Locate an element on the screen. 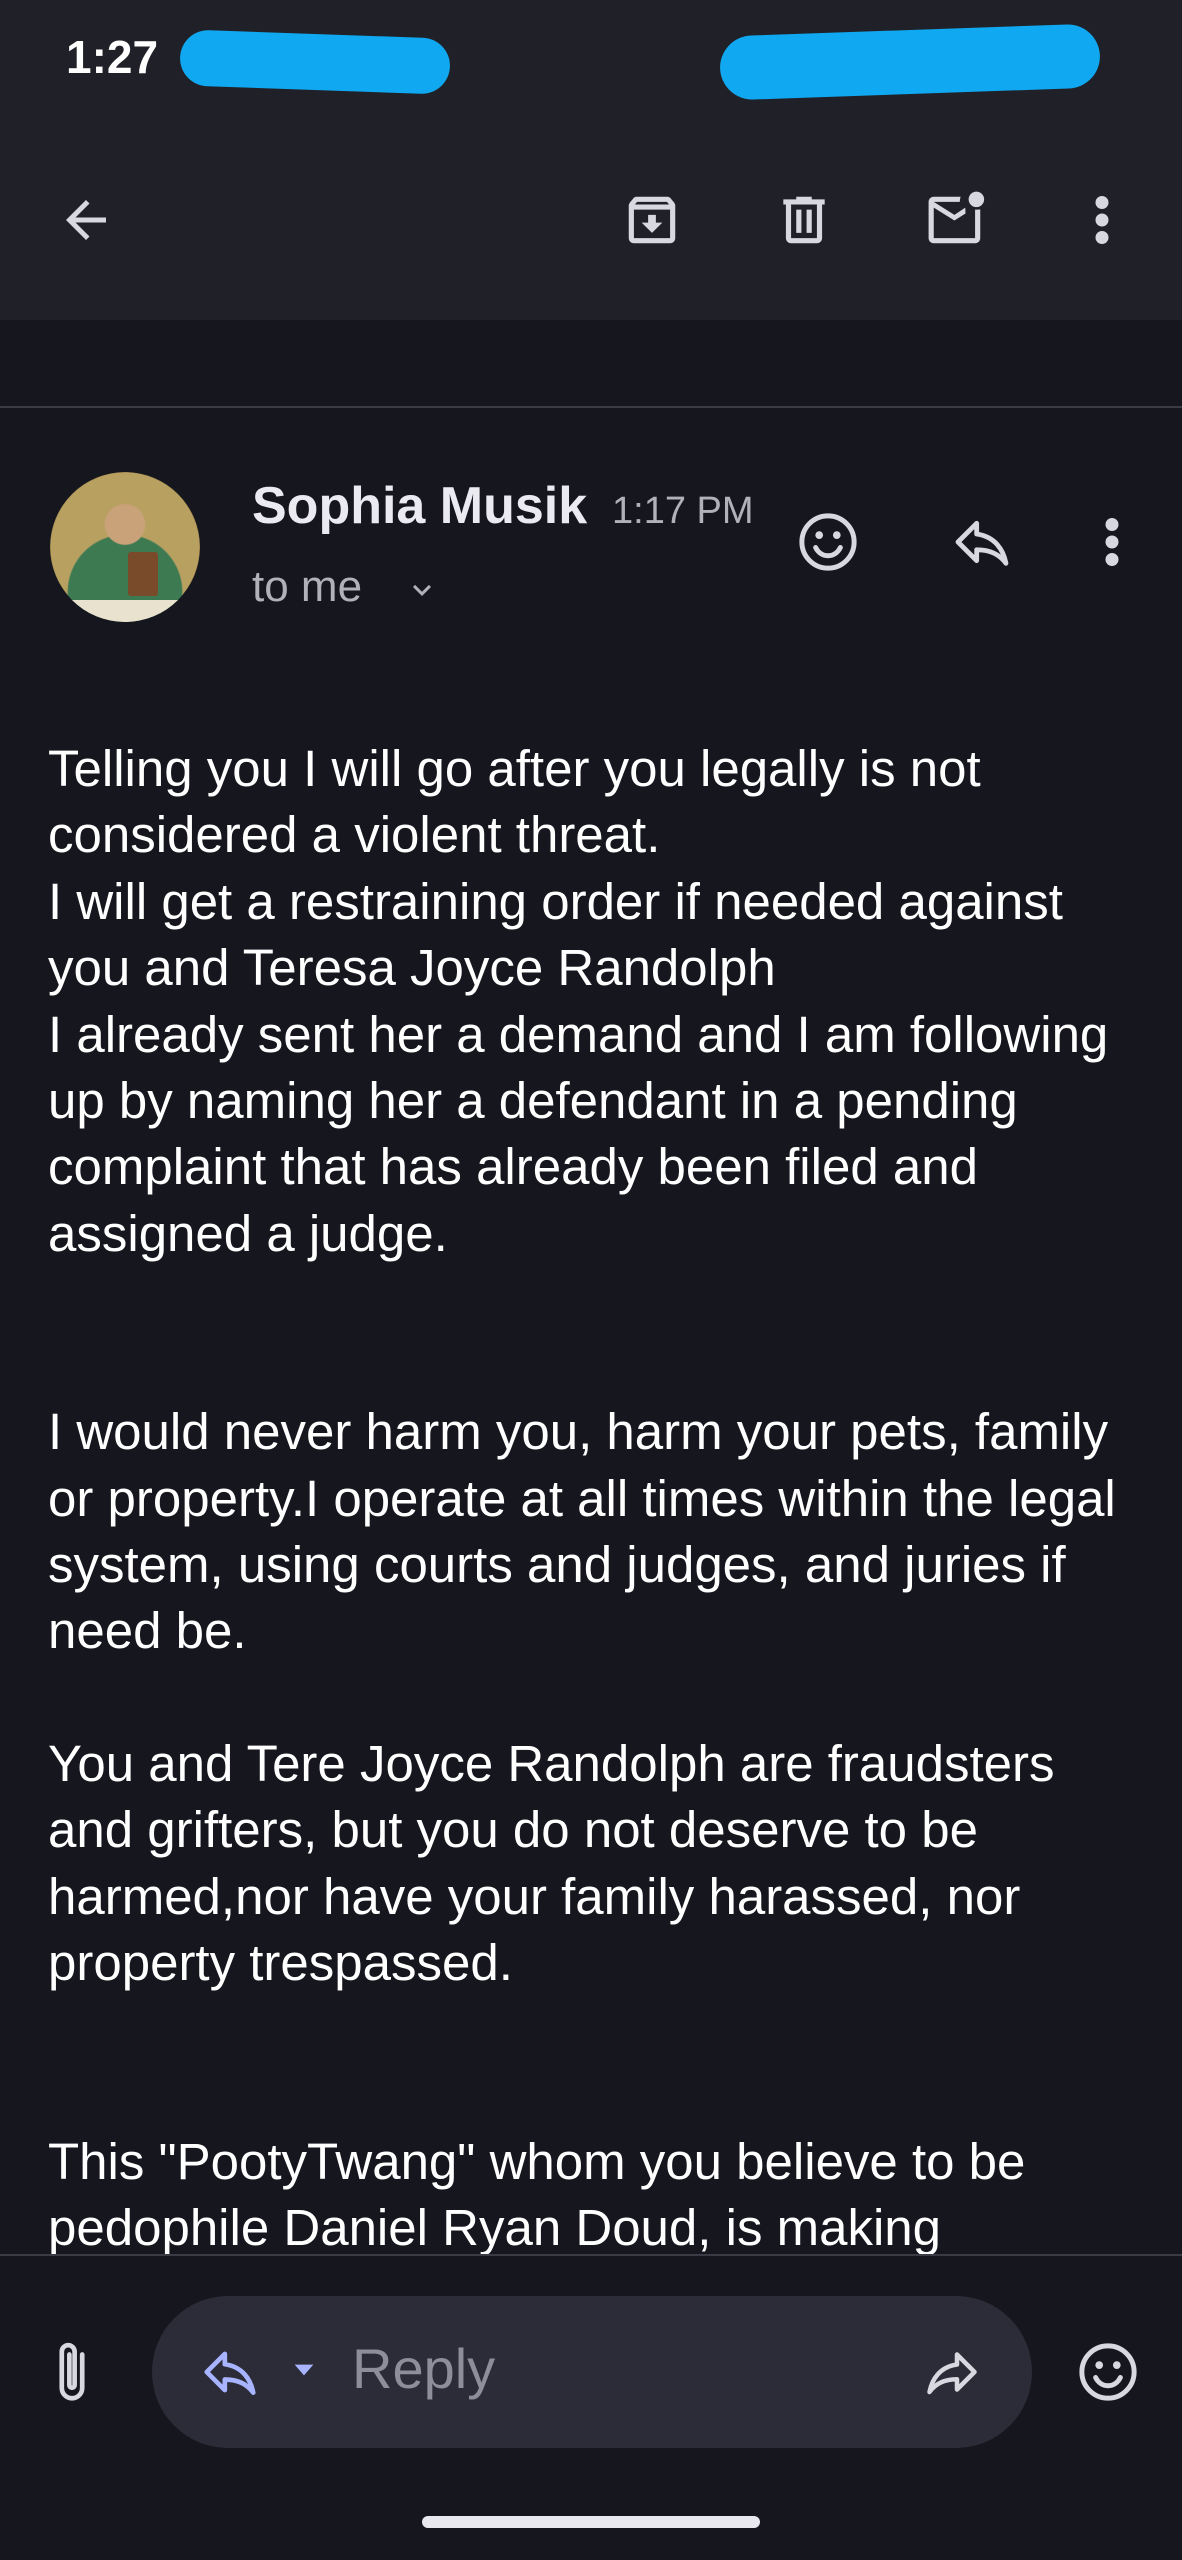 This screenshot has width=1182, height=2560. emoji-icon is located at coordinates (1108, 2372).